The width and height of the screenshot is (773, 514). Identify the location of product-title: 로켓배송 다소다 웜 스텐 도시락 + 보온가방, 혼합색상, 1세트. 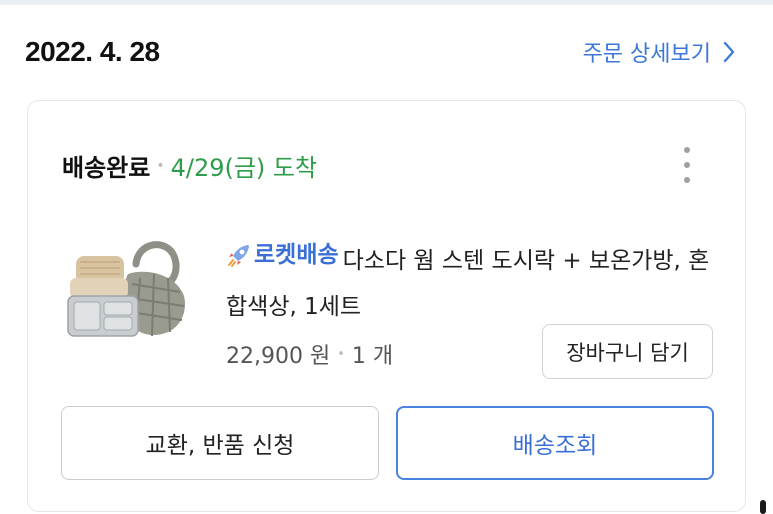
(471, 281).